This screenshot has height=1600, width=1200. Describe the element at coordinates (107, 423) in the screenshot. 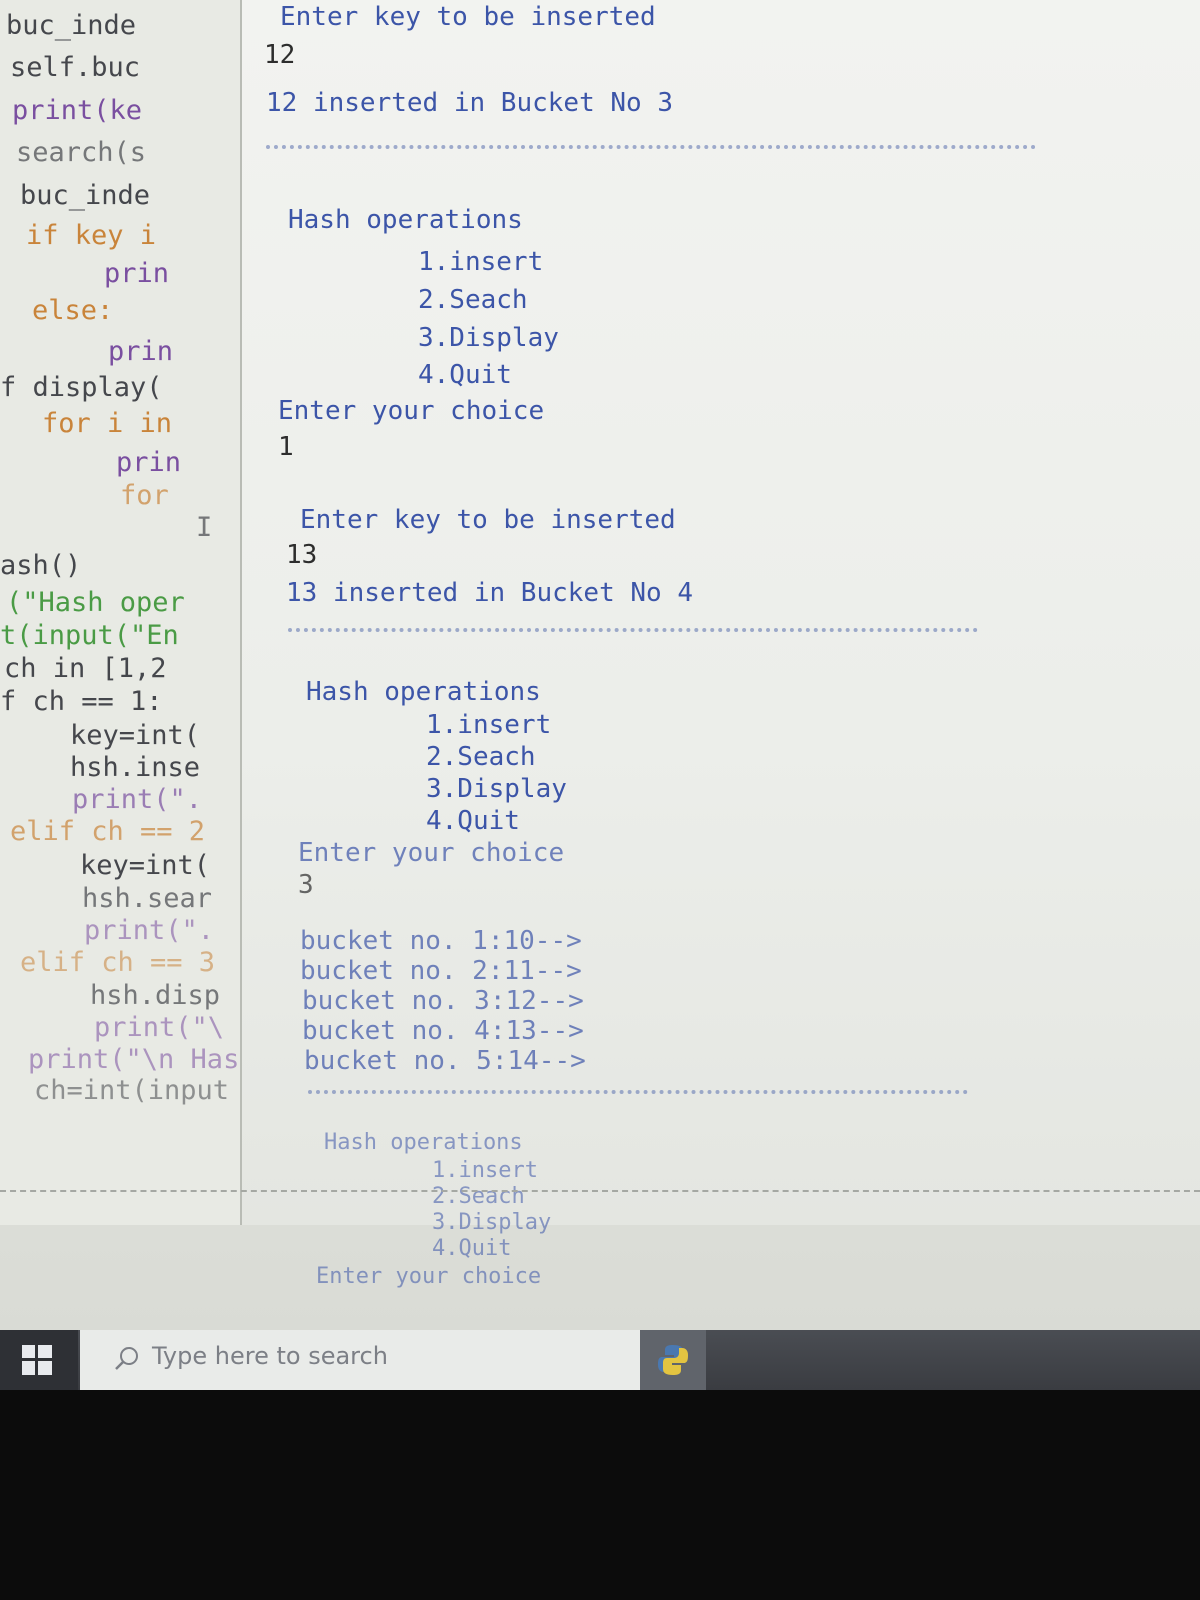

I see `code-line: for i in` at that location.